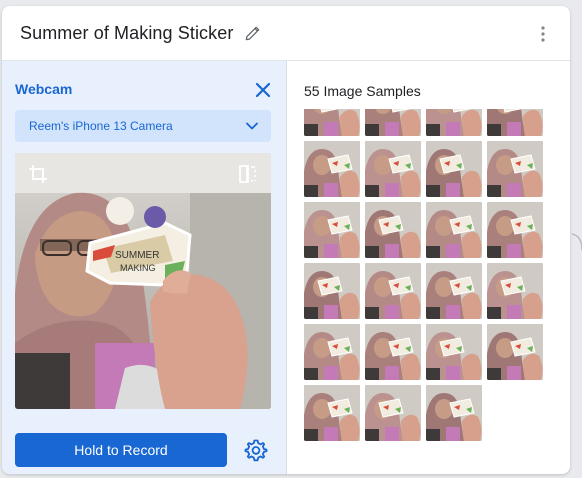 The height and width of the screenshot is (478, 582). What do you see at coordinates (252, 126) in the screenshot?
I see `chevron-down-icon` at bounding box center [252, 126].